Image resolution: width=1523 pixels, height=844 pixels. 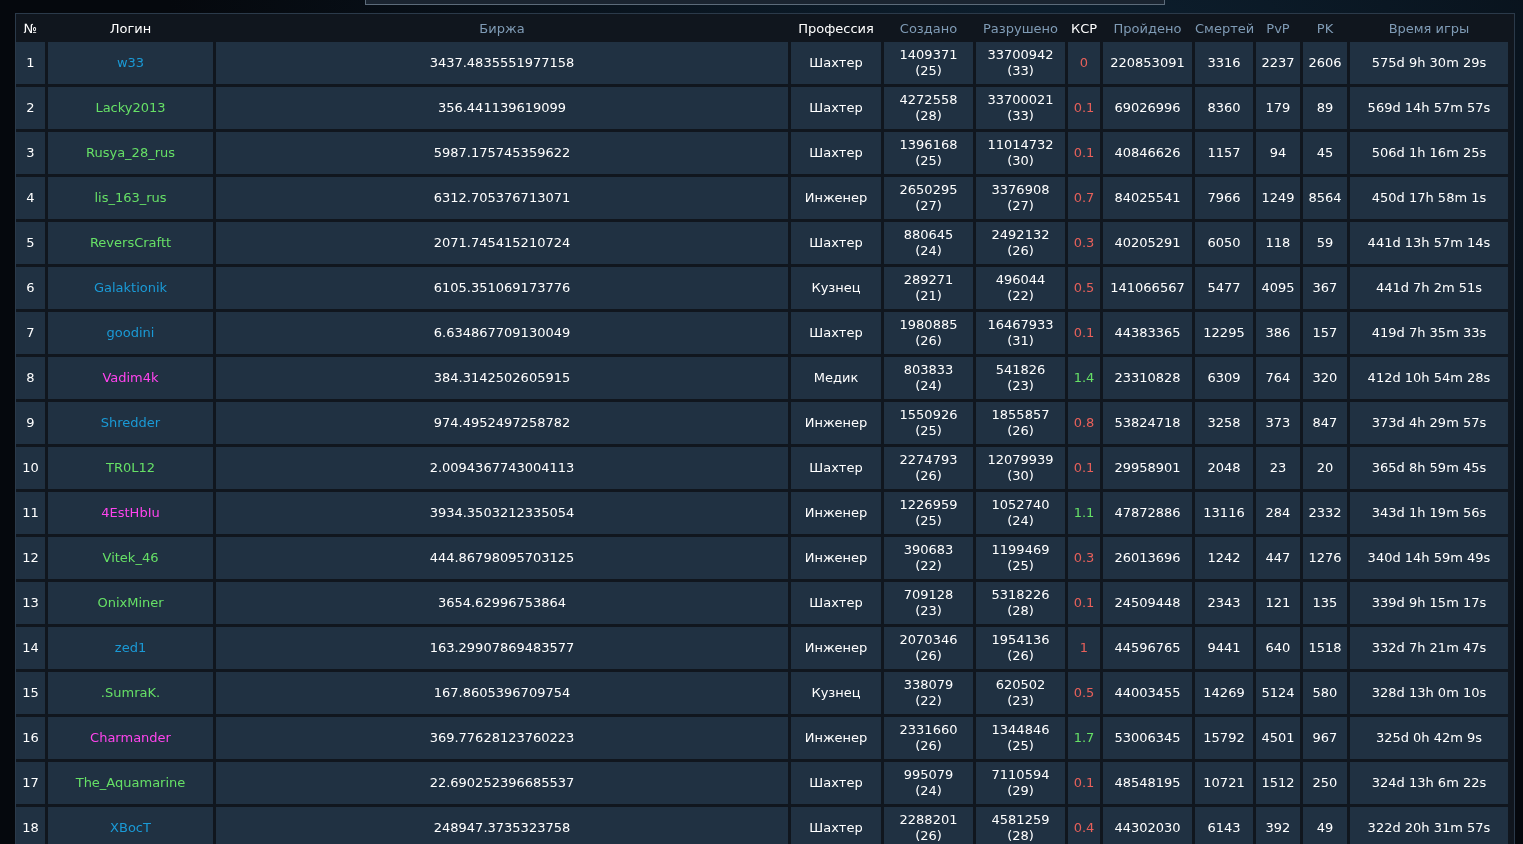 What do you see at coordinates (130, 377) in the screenshot?
I see `player-login-link: Vadim4k` at bounding box center [130, 377].